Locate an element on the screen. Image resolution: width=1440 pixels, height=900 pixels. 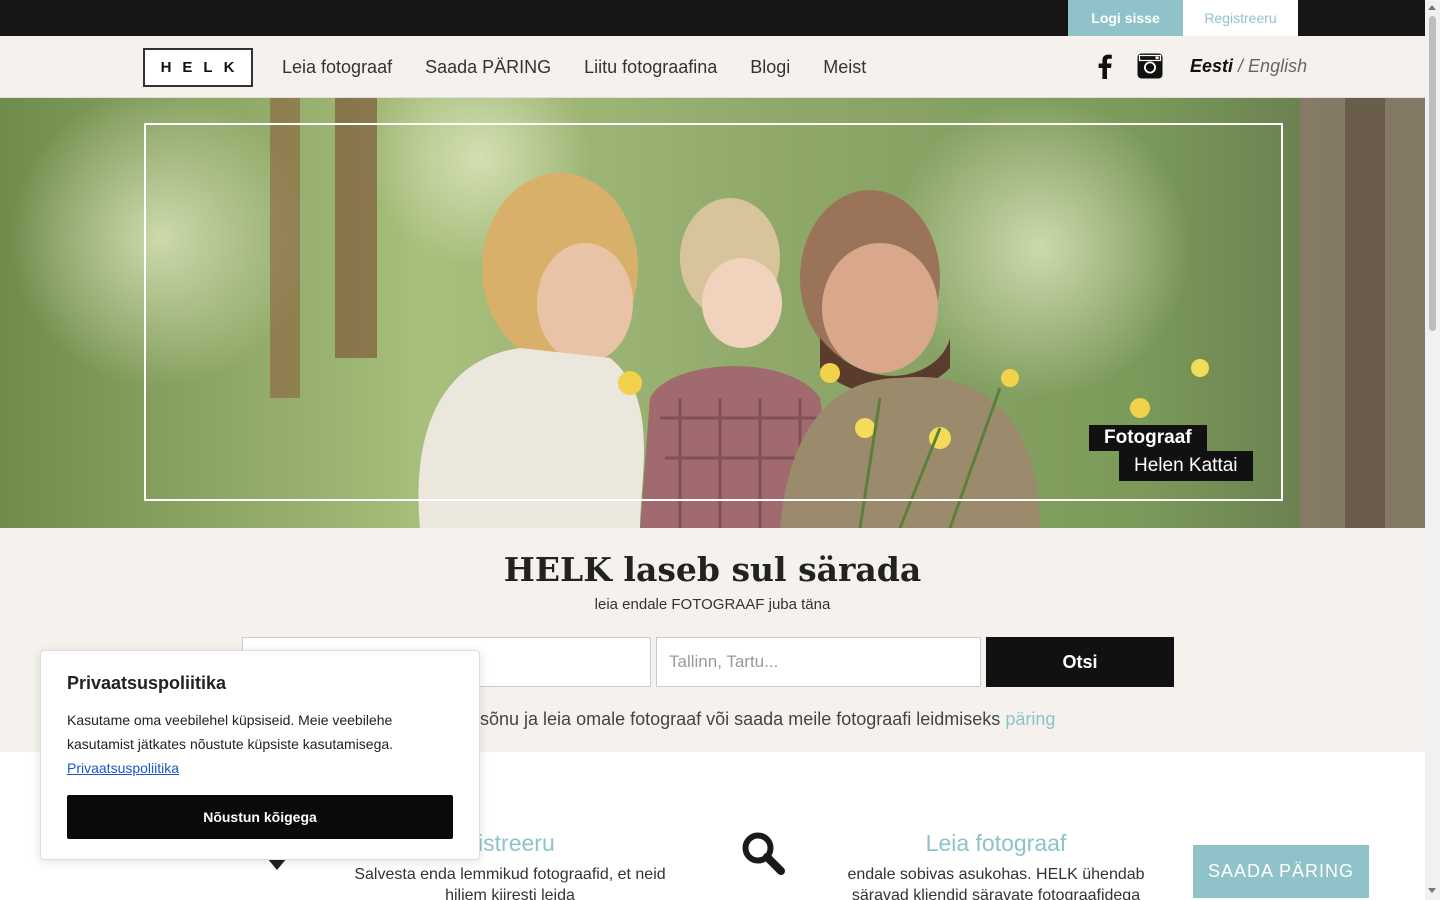
lang-estonian: Eesti is located at coordinates (1211, 66).